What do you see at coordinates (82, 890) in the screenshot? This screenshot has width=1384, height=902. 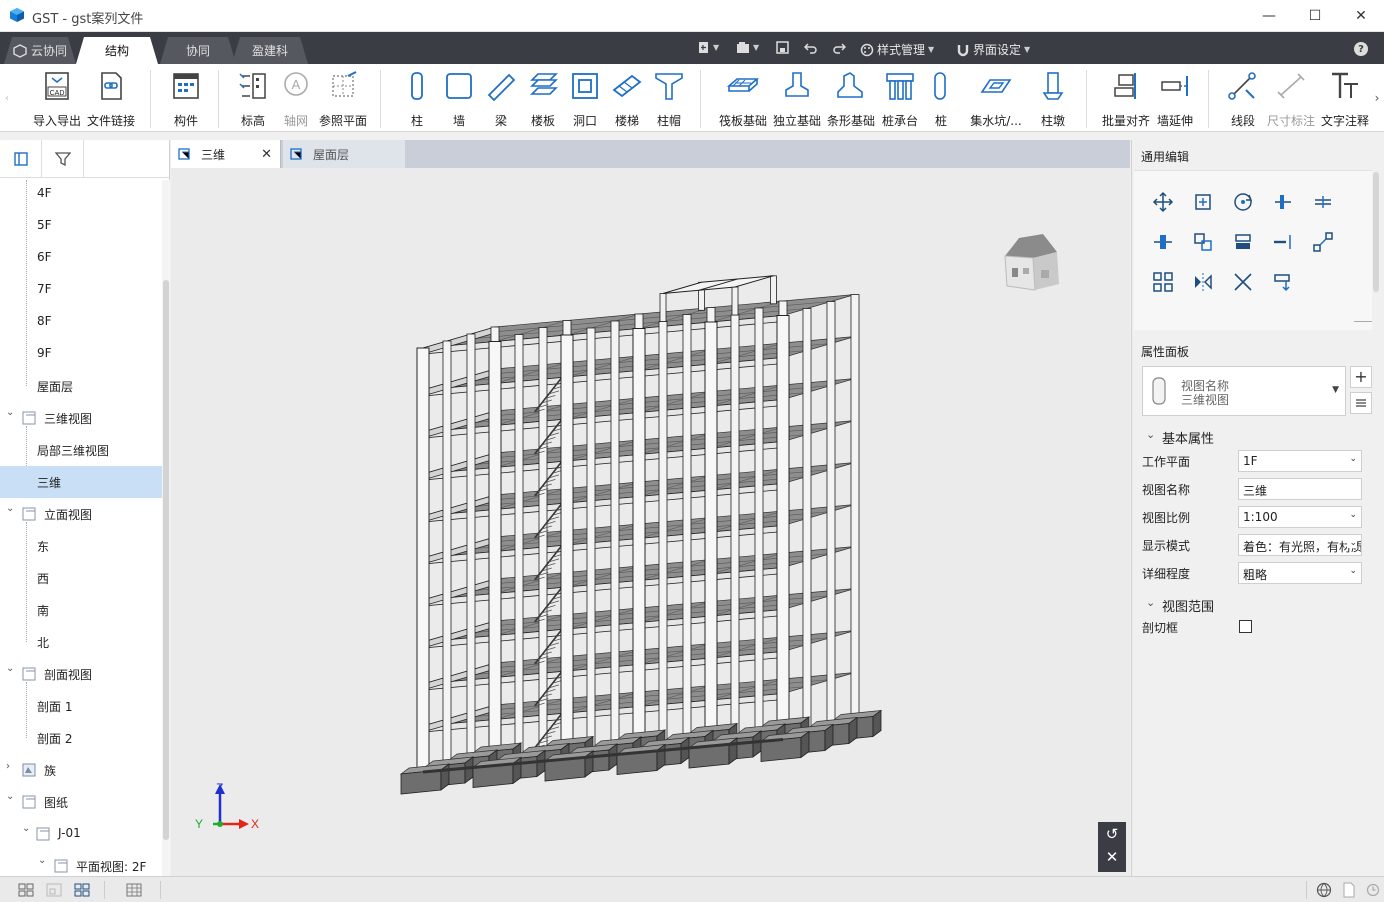 I see `grid-view-icon` at bounding box center [82, 890].